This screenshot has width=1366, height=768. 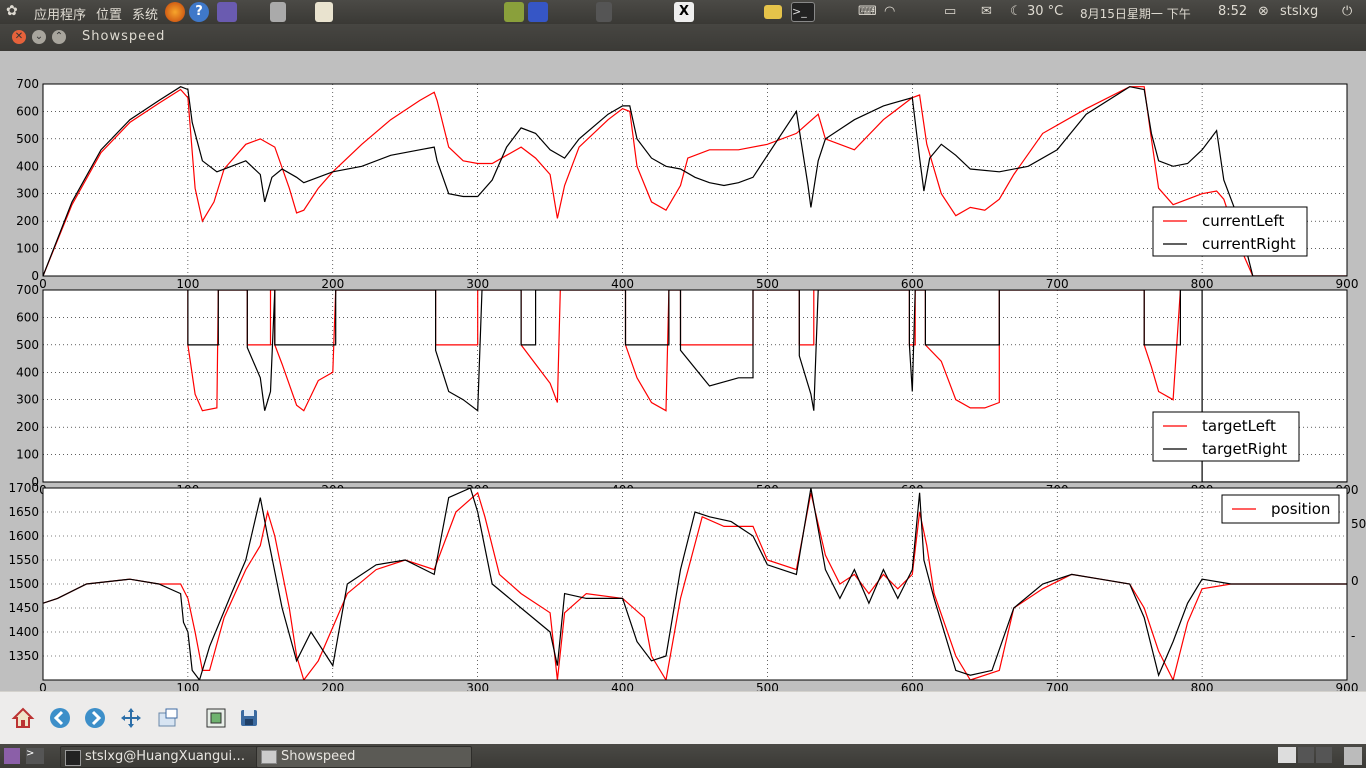 What do you see at coordinates (199, 12) in the screenshot?
I see `help-icon: ?` at bounding box center [199, 12].